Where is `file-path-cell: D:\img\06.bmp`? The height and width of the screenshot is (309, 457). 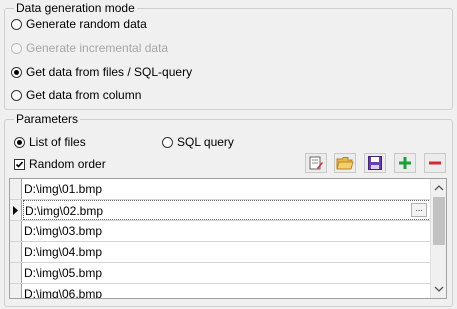 file-path-cell: D:\img\06.bmp is located at coordinates (227, 291).